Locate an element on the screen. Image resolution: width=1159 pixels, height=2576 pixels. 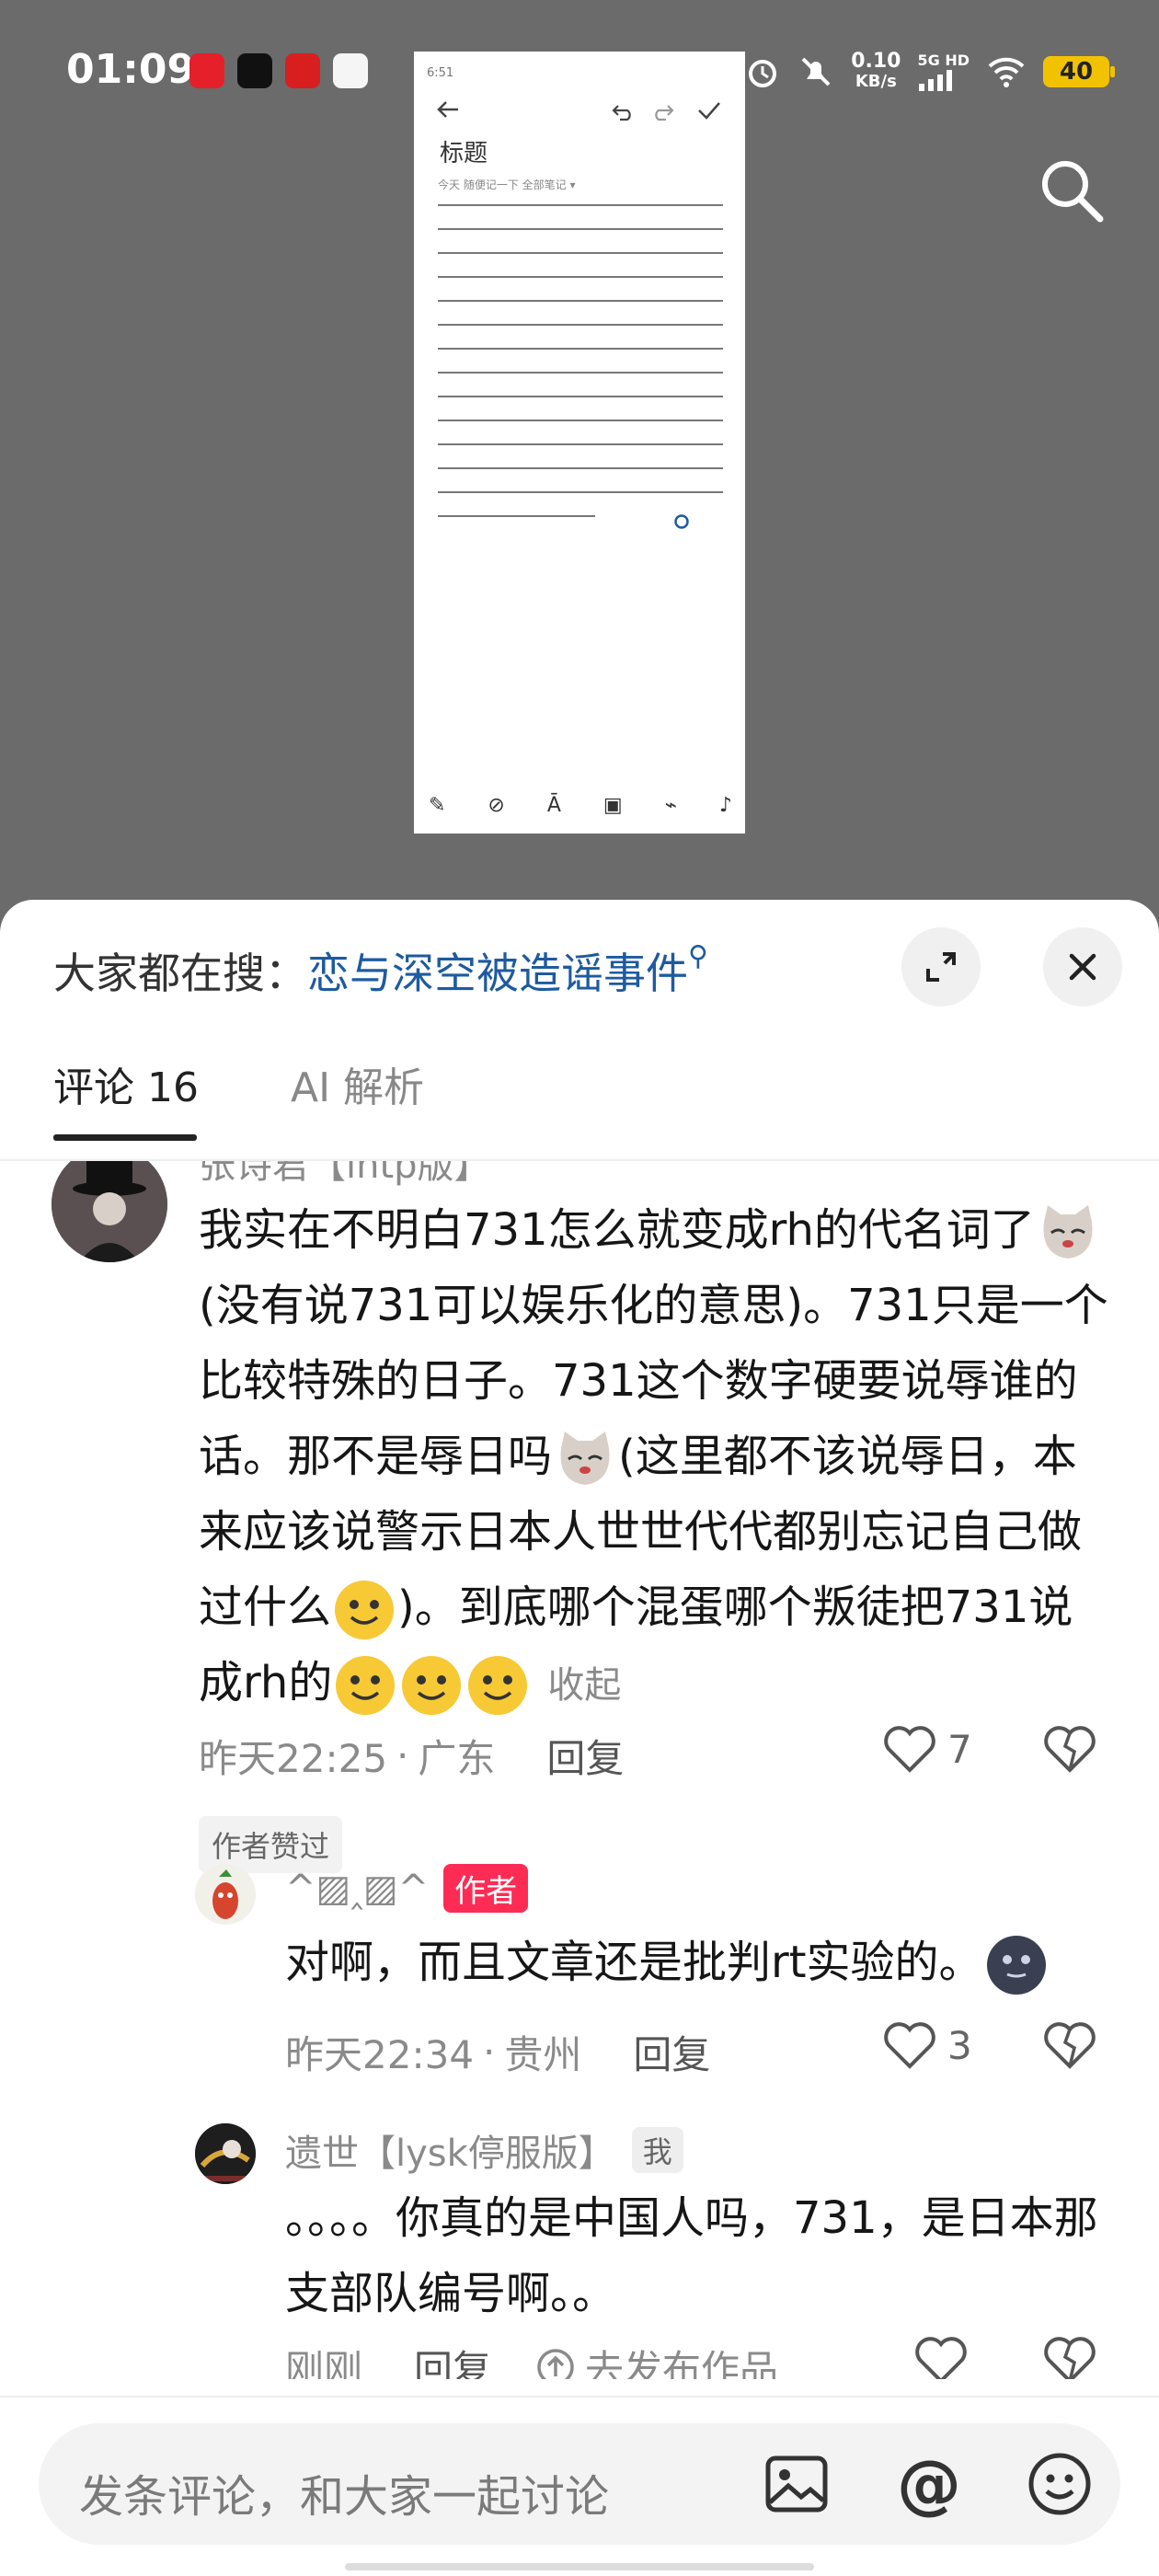
alarm-icon is located at coordinates (763, 73).